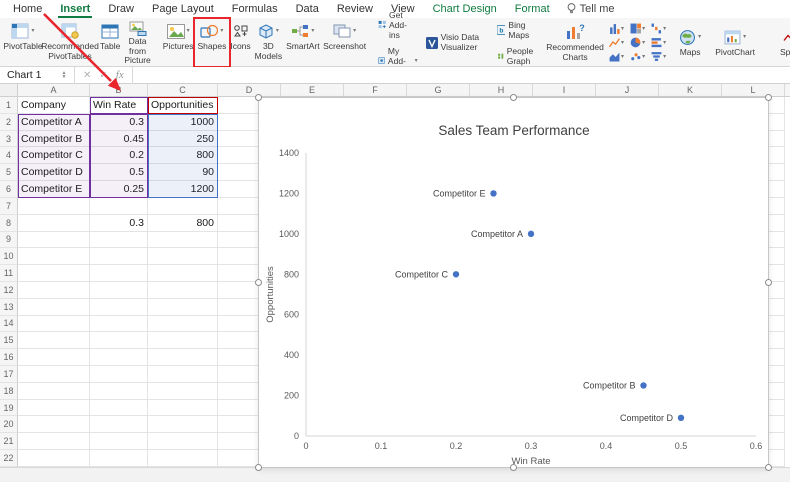  I want to click on cell-B15, so click(119, 341).